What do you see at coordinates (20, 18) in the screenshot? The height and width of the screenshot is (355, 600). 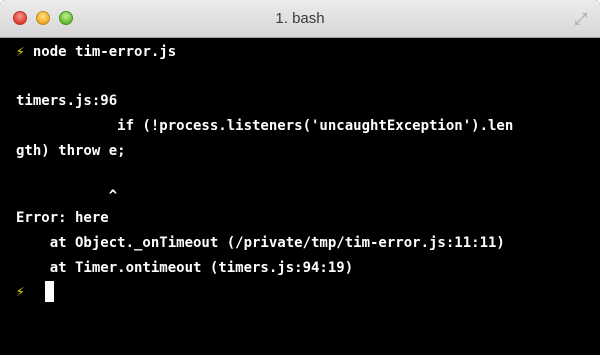 I see `close-light-icon` at bounding box center [20, 18].